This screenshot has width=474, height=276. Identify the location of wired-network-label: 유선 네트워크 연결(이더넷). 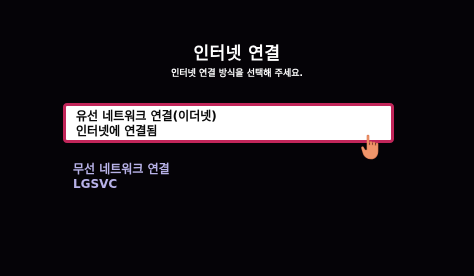
(146, 116).